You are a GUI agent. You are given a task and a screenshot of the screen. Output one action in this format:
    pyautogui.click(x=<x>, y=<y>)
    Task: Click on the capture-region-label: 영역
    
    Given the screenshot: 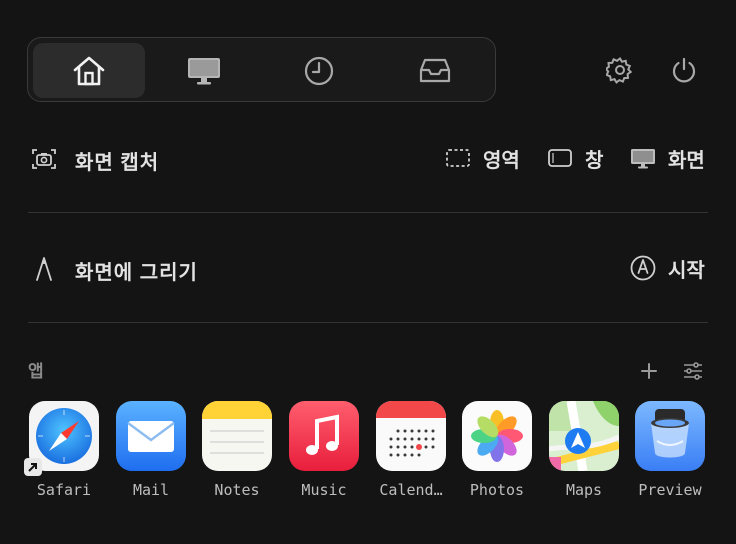 What is the action you would take?
    pyautogui.click(x=501, y=160)
    